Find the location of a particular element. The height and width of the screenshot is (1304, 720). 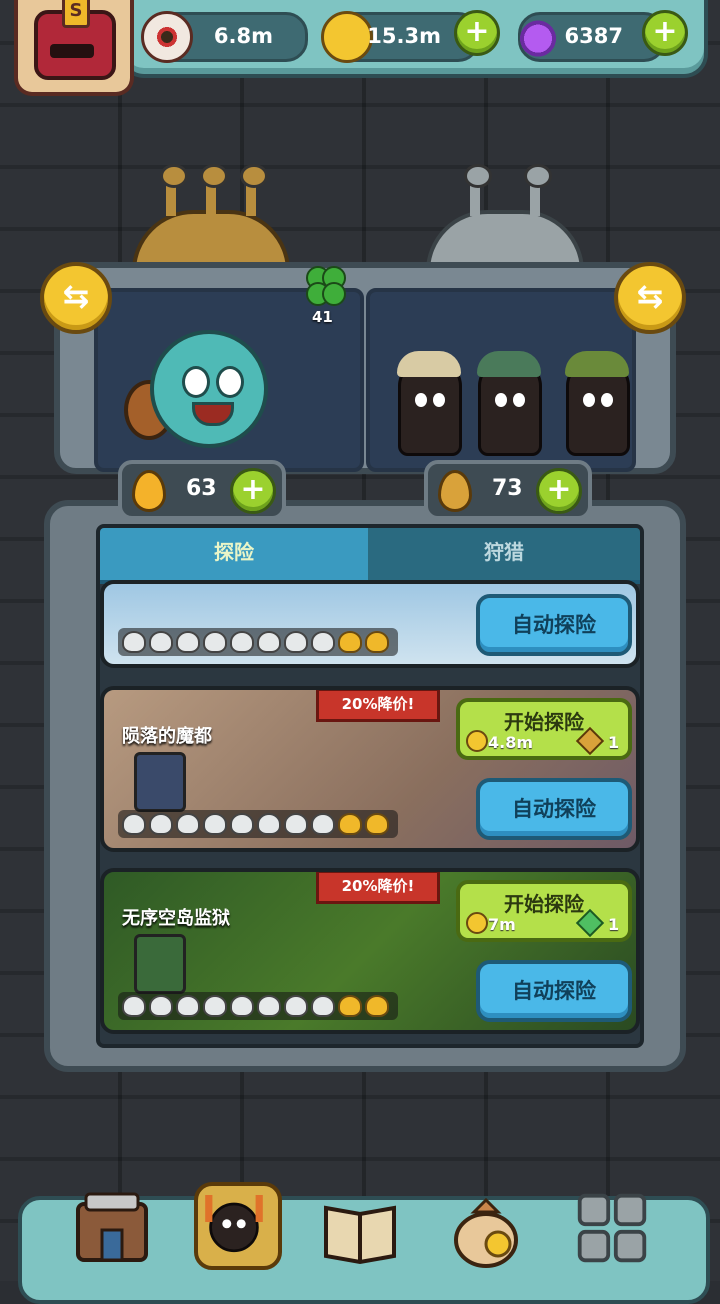

shop-icon is located at coordinates (112, 1230).